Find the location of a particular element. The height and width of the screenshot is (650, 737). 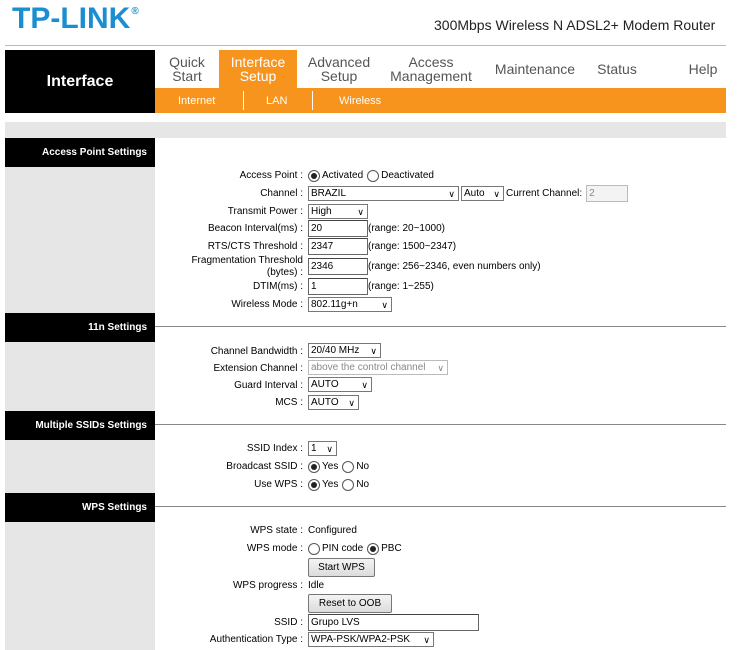

subnav-wireless: Wireless is located at coordinates (360, 100).